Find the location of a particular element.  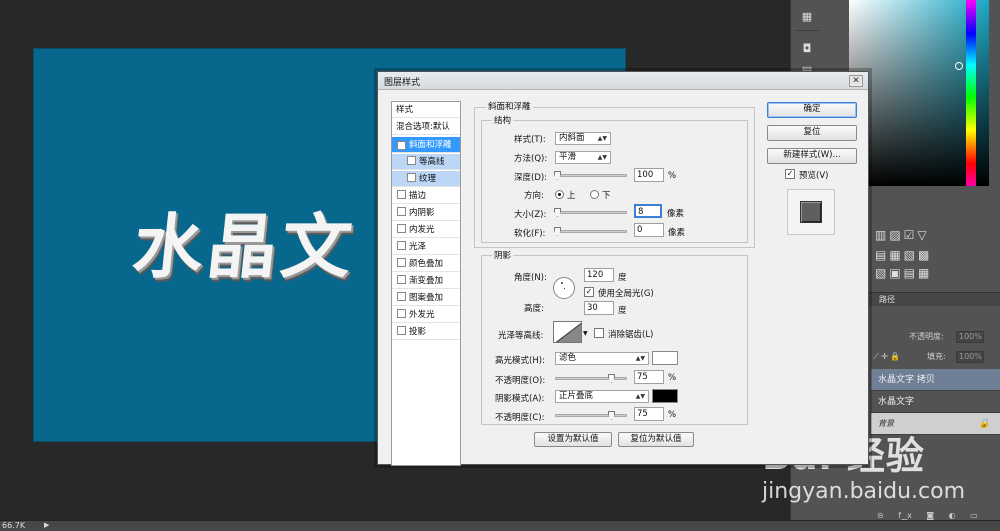

shadow-color-swatch is located at coordinates (665, 396).